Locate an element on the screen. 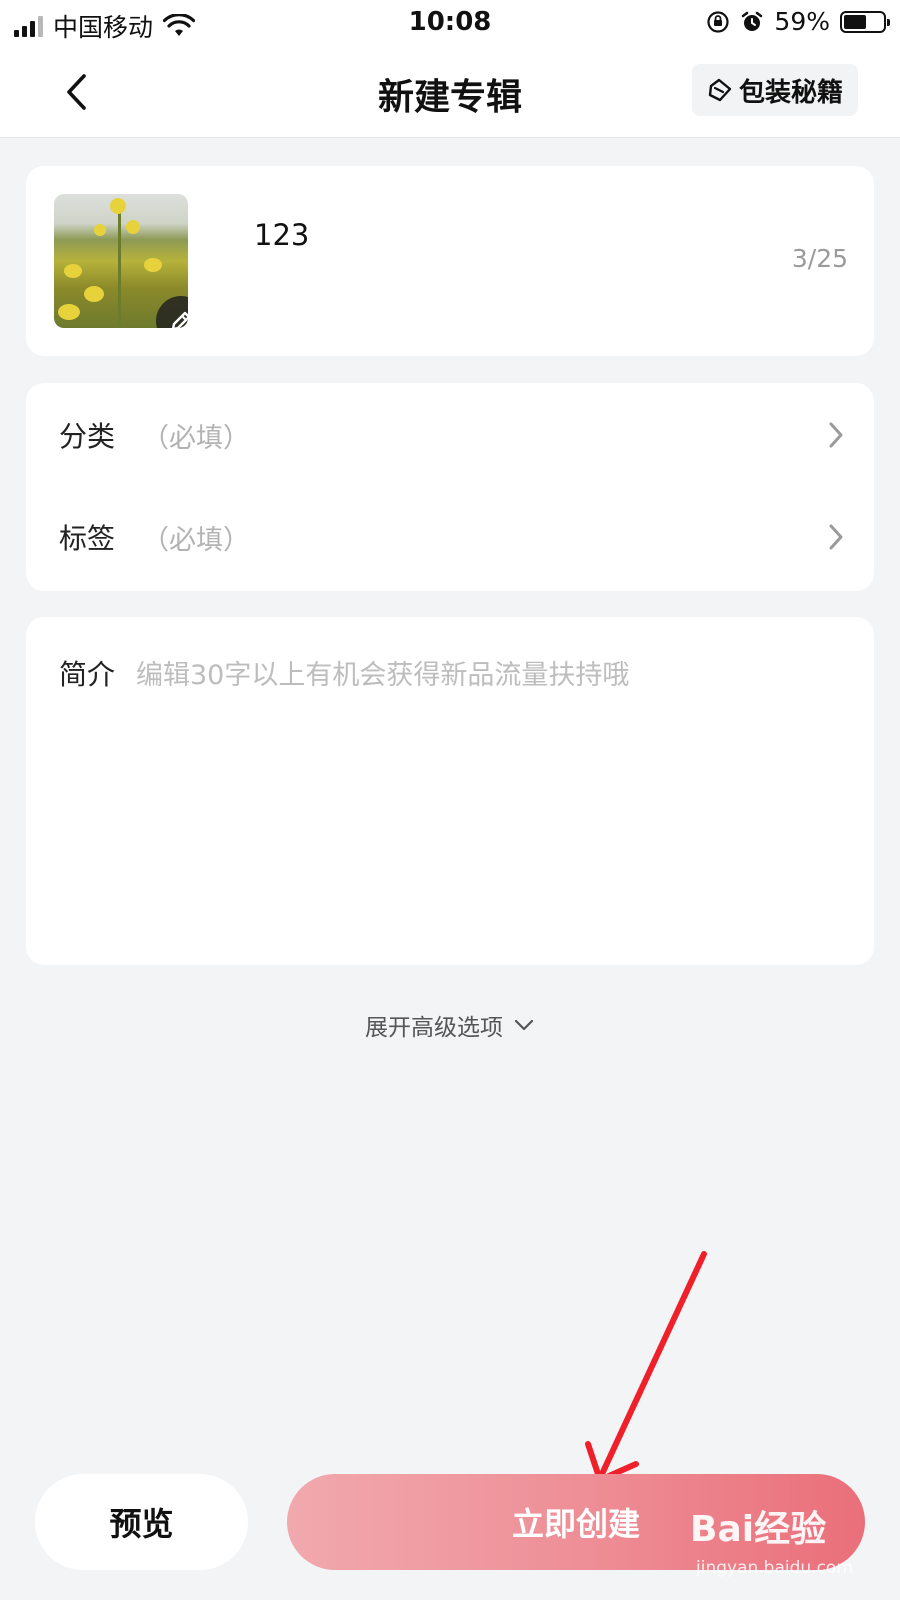 The image size is (900, 1600). battery-icon is located at coordinates (865, 21).